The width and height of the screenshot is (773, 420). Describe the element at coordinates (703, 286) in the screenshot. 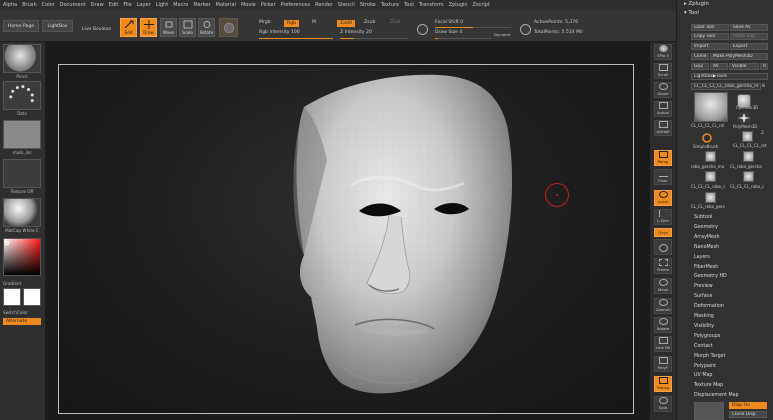

I see `submenu-preview: Preview` at that location.